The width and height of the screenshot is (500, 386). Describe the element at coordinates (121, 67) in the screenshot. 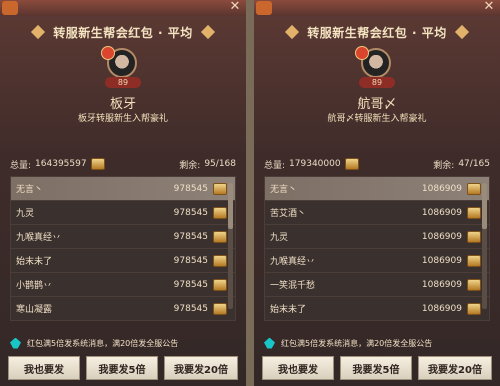

I see `avatar: 89` at that location.